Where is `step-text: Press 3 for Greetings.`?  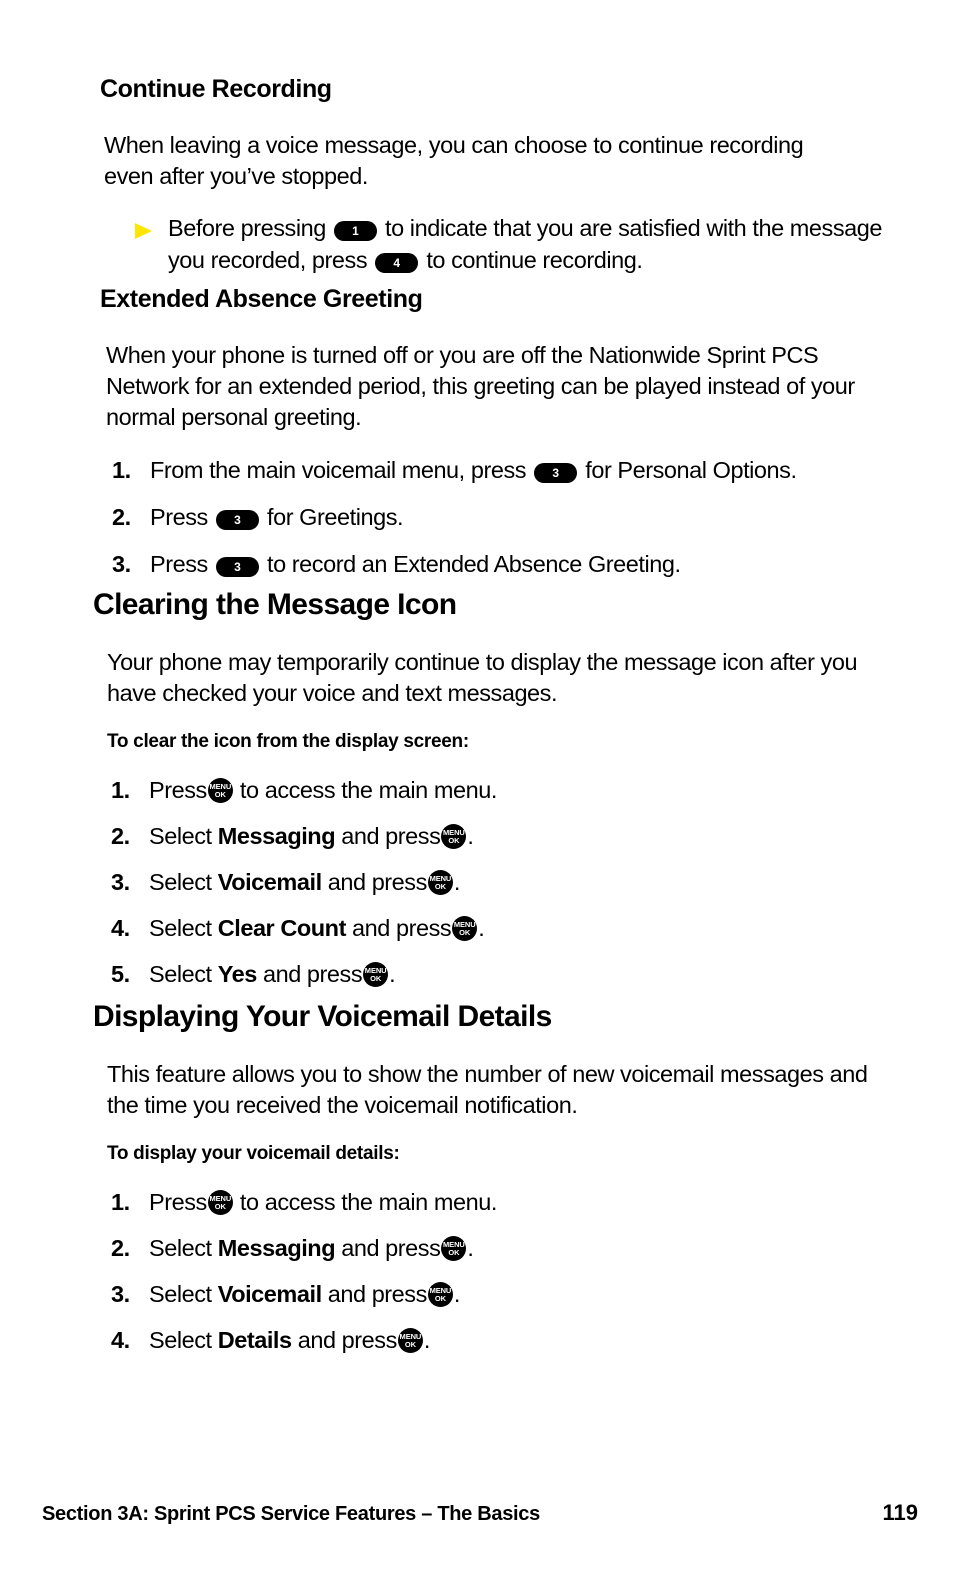
step-text: Press 3 for Greetings. is located at coordinates (516, 517).